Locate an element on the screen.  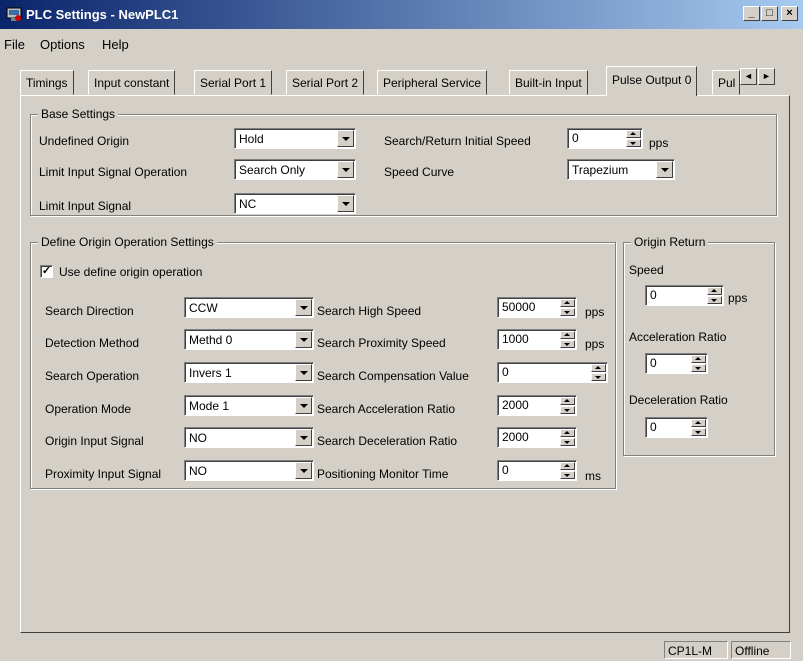
undefined-origin-select: Hold is located at coordinates (295, 138).